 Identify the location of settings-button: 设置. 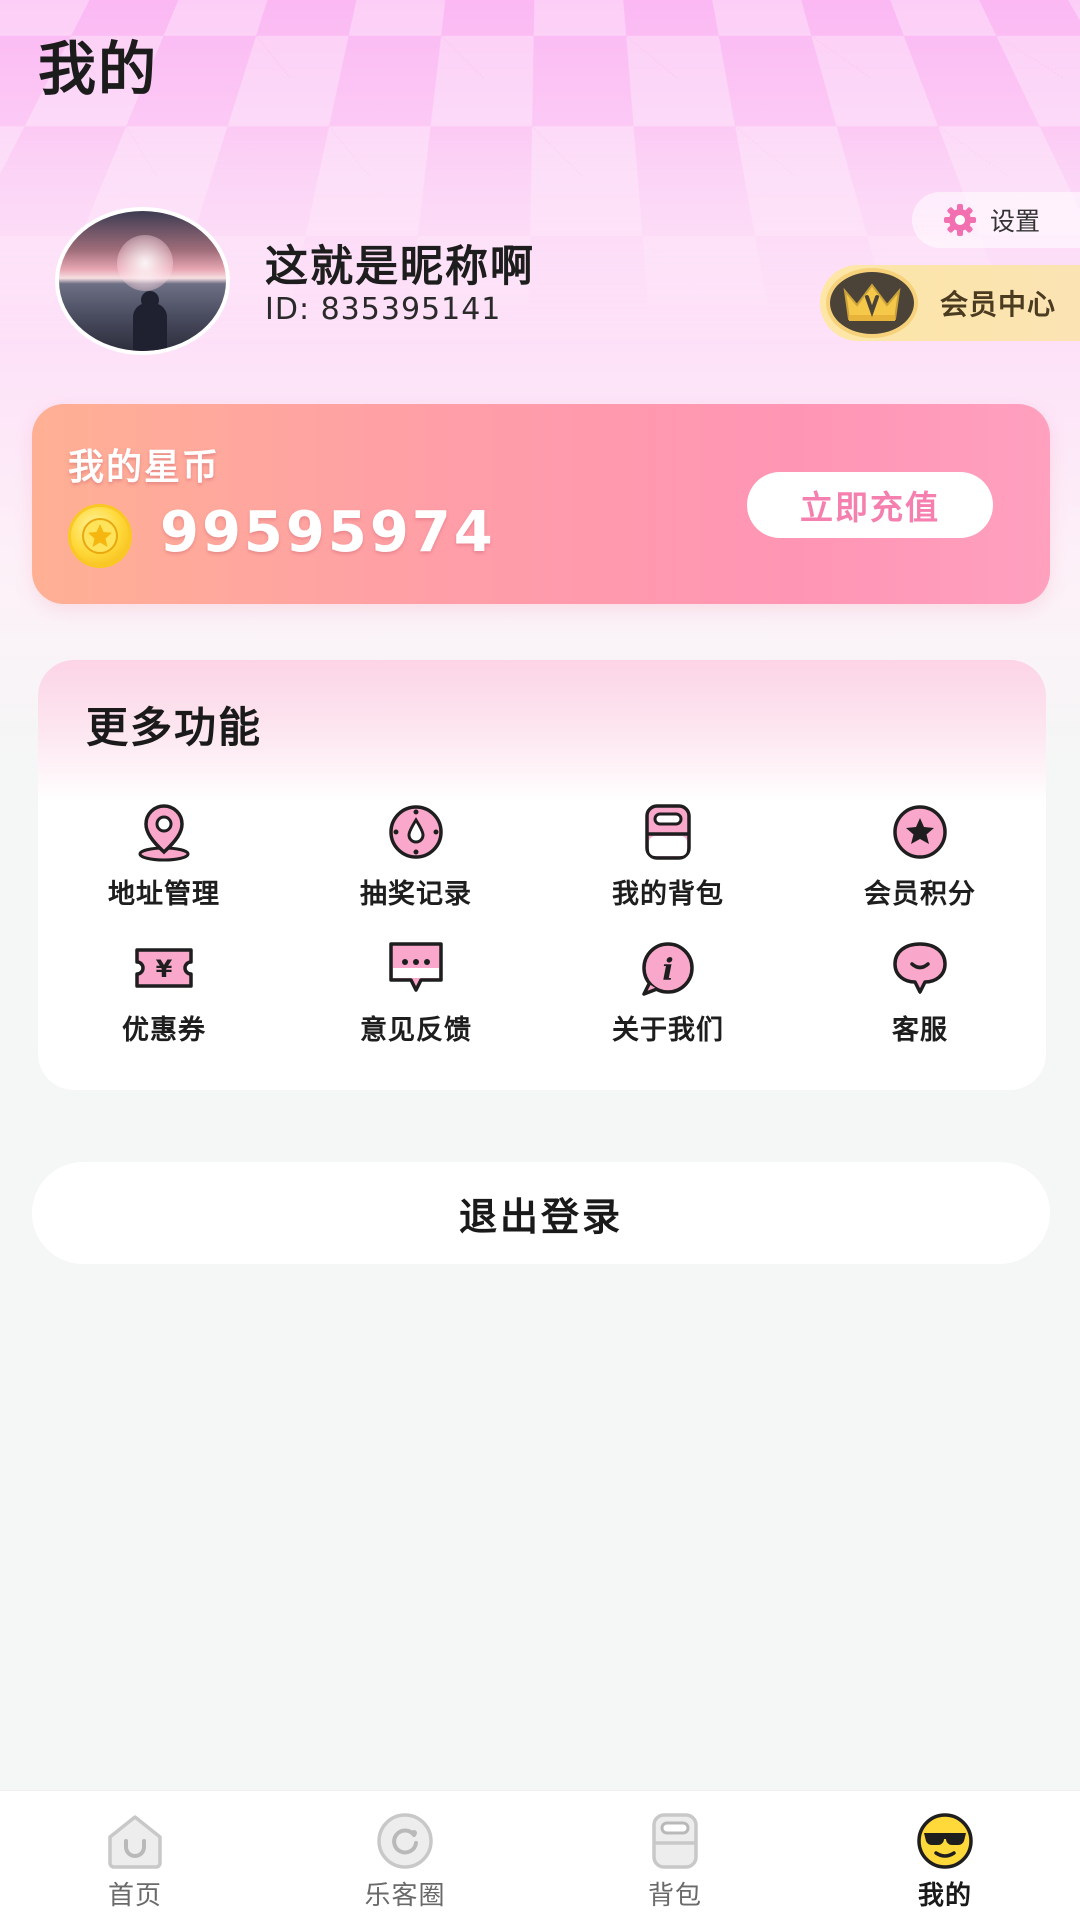
(996, 220).